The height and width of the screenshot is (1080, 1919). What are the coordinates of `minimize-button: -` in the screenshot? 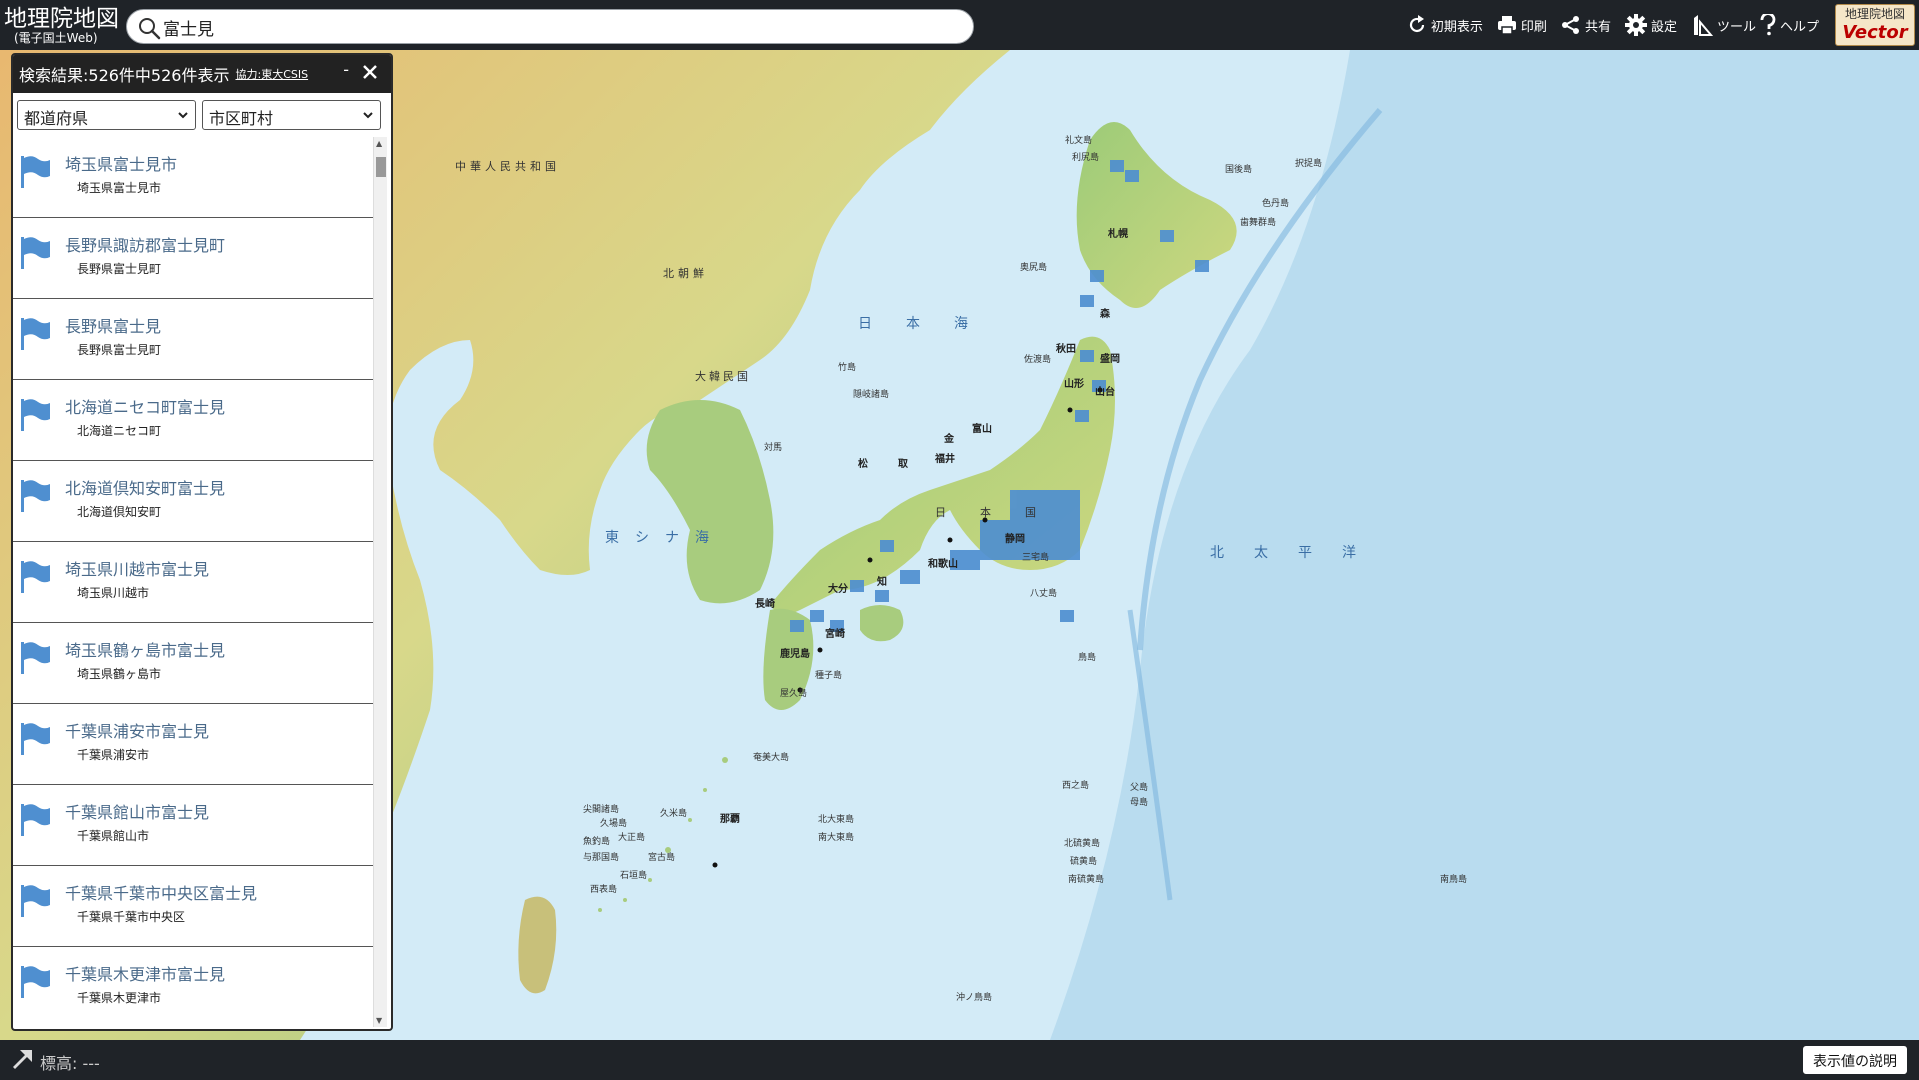 It's located at (346, 69).